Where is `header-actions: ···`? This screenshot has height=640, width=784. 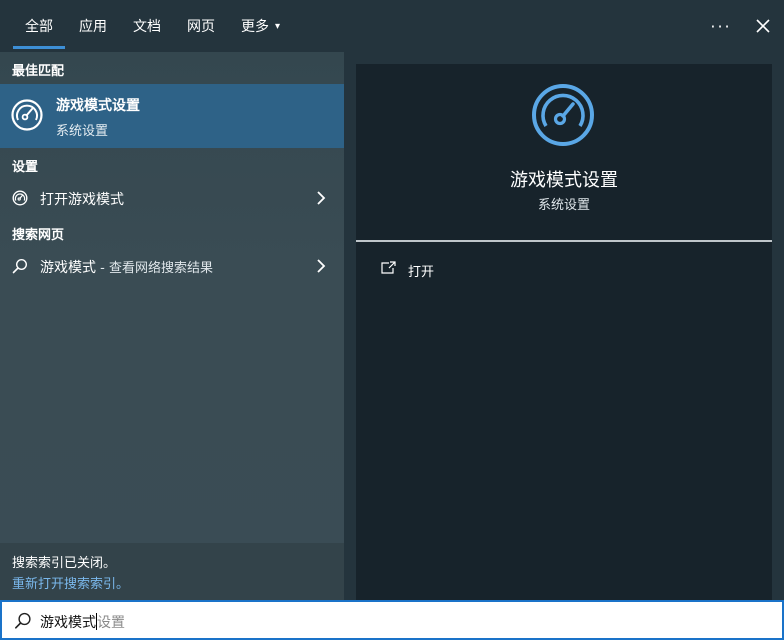 header-actions: ··· is located at coordinates (742, 26).